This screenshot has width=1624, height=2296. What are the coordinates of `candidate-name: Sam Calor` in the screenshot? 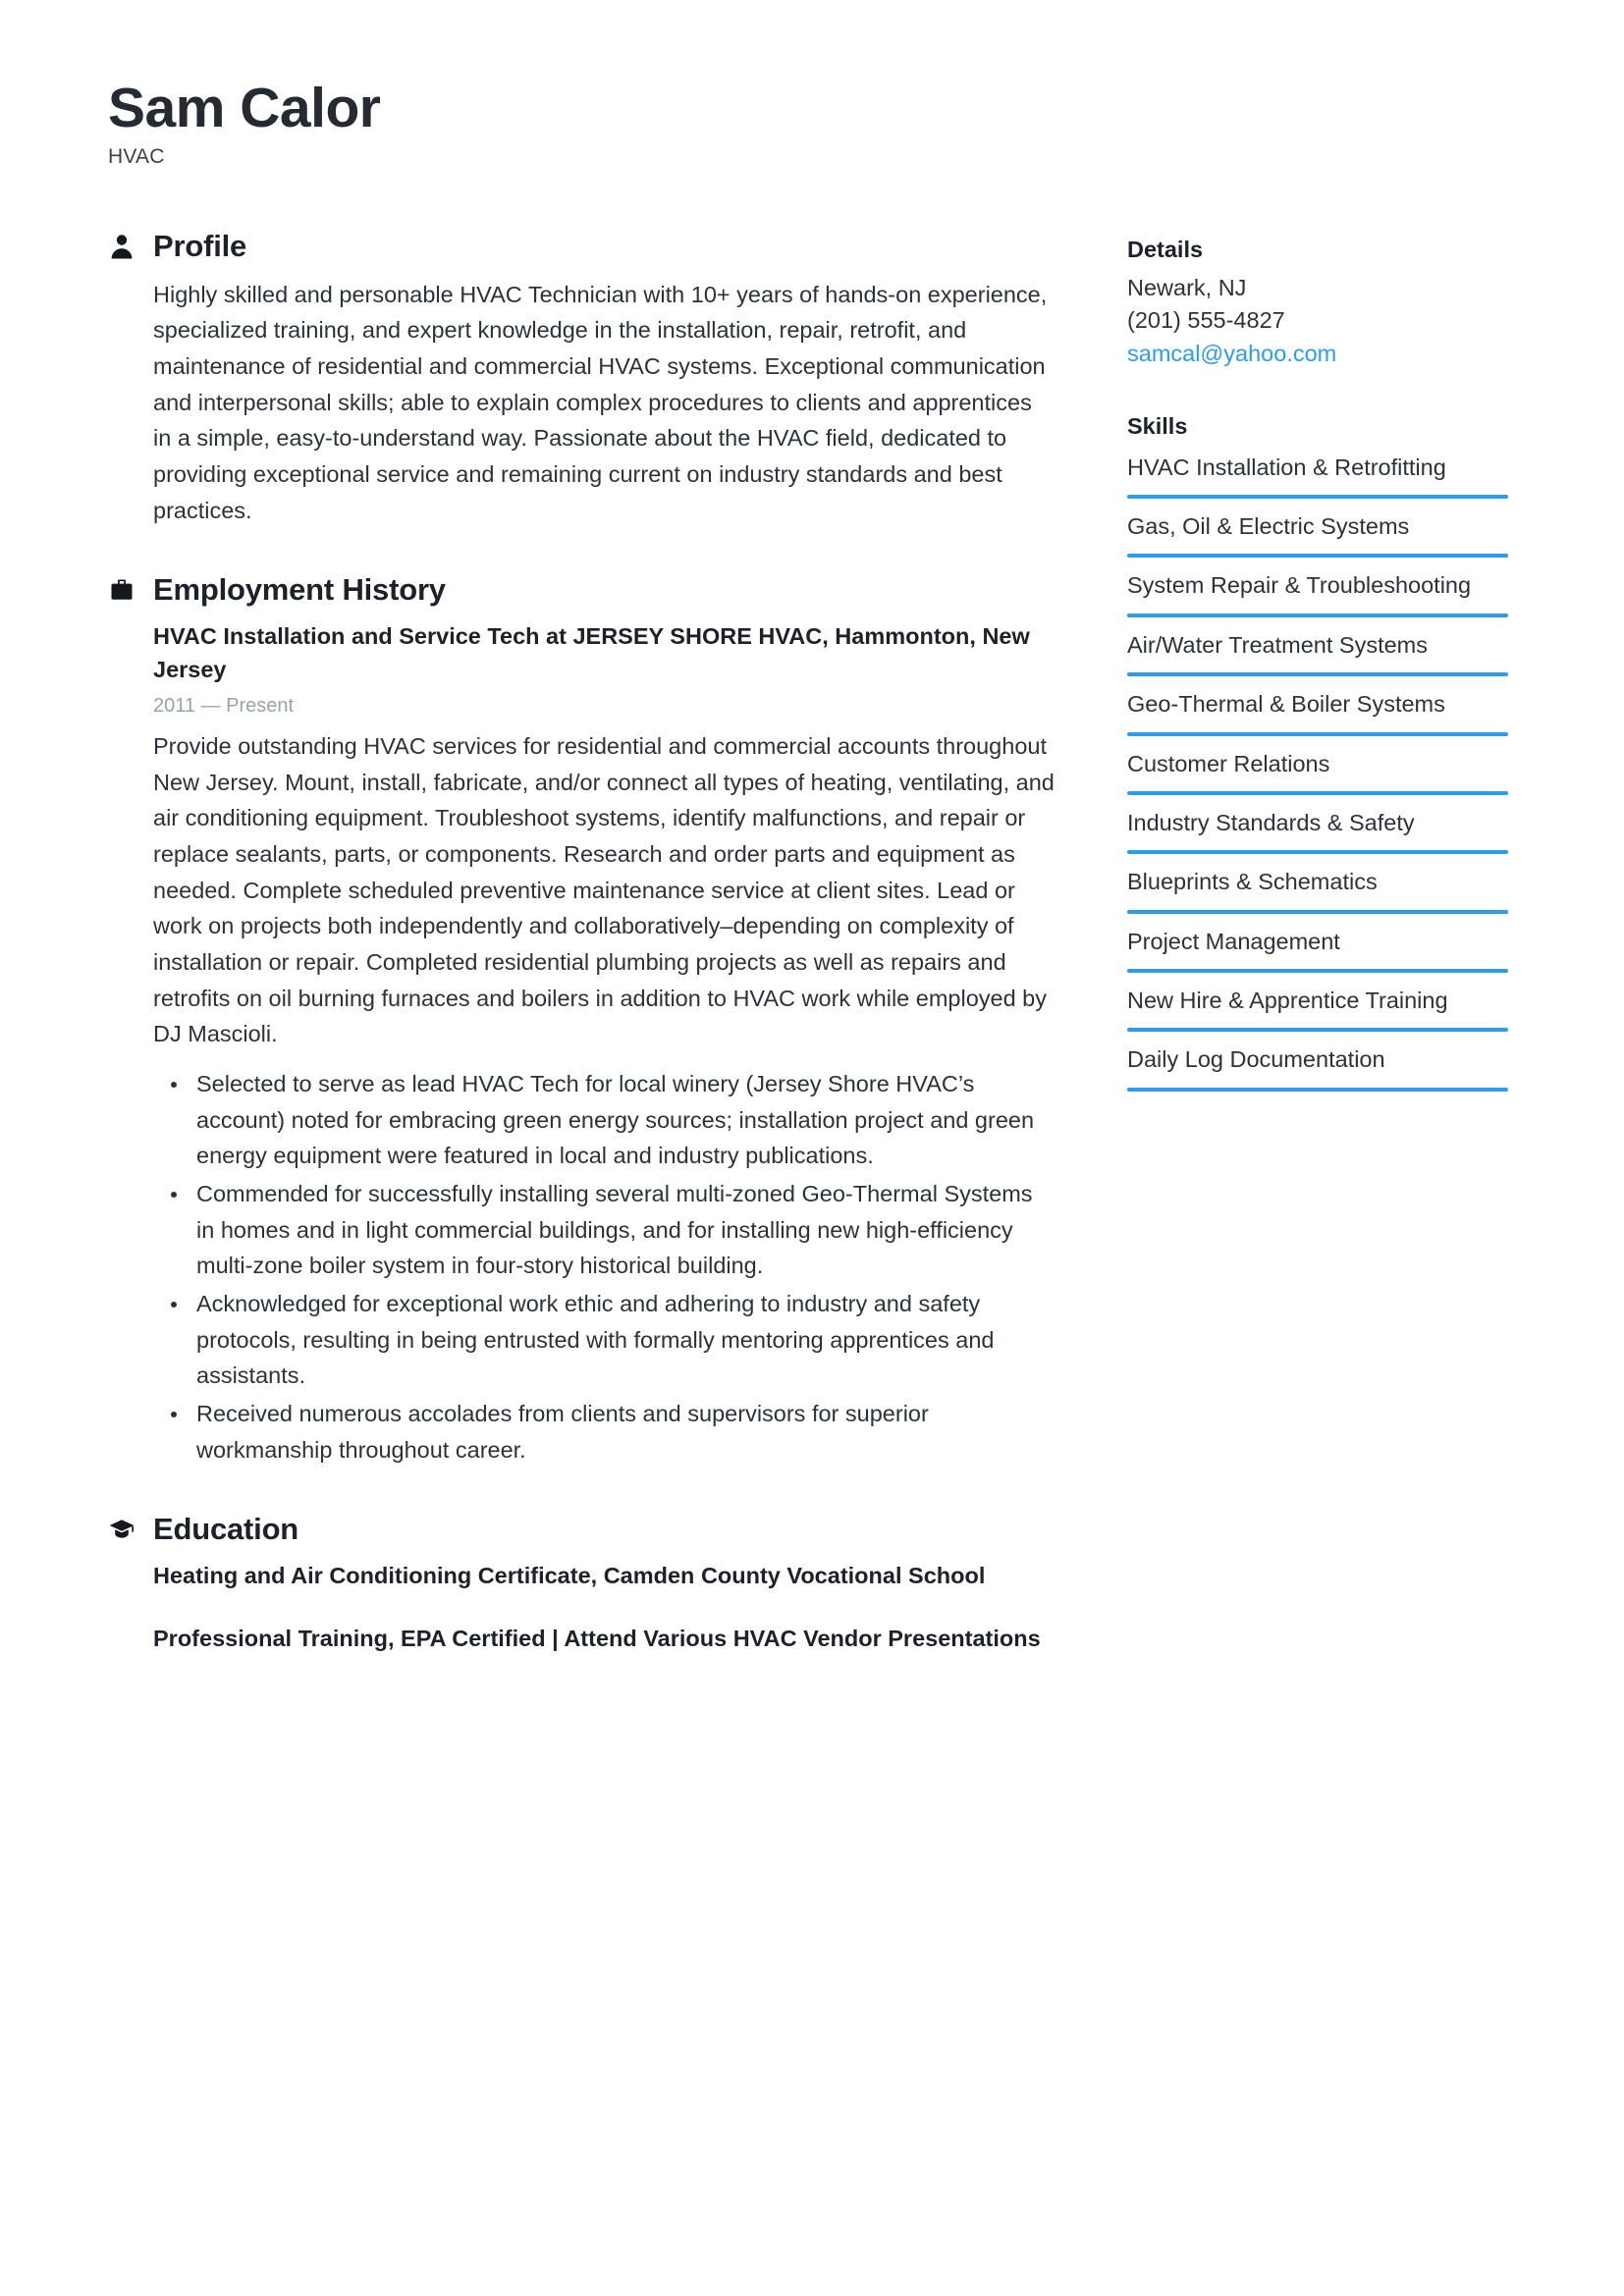 It's located at (244, 108).